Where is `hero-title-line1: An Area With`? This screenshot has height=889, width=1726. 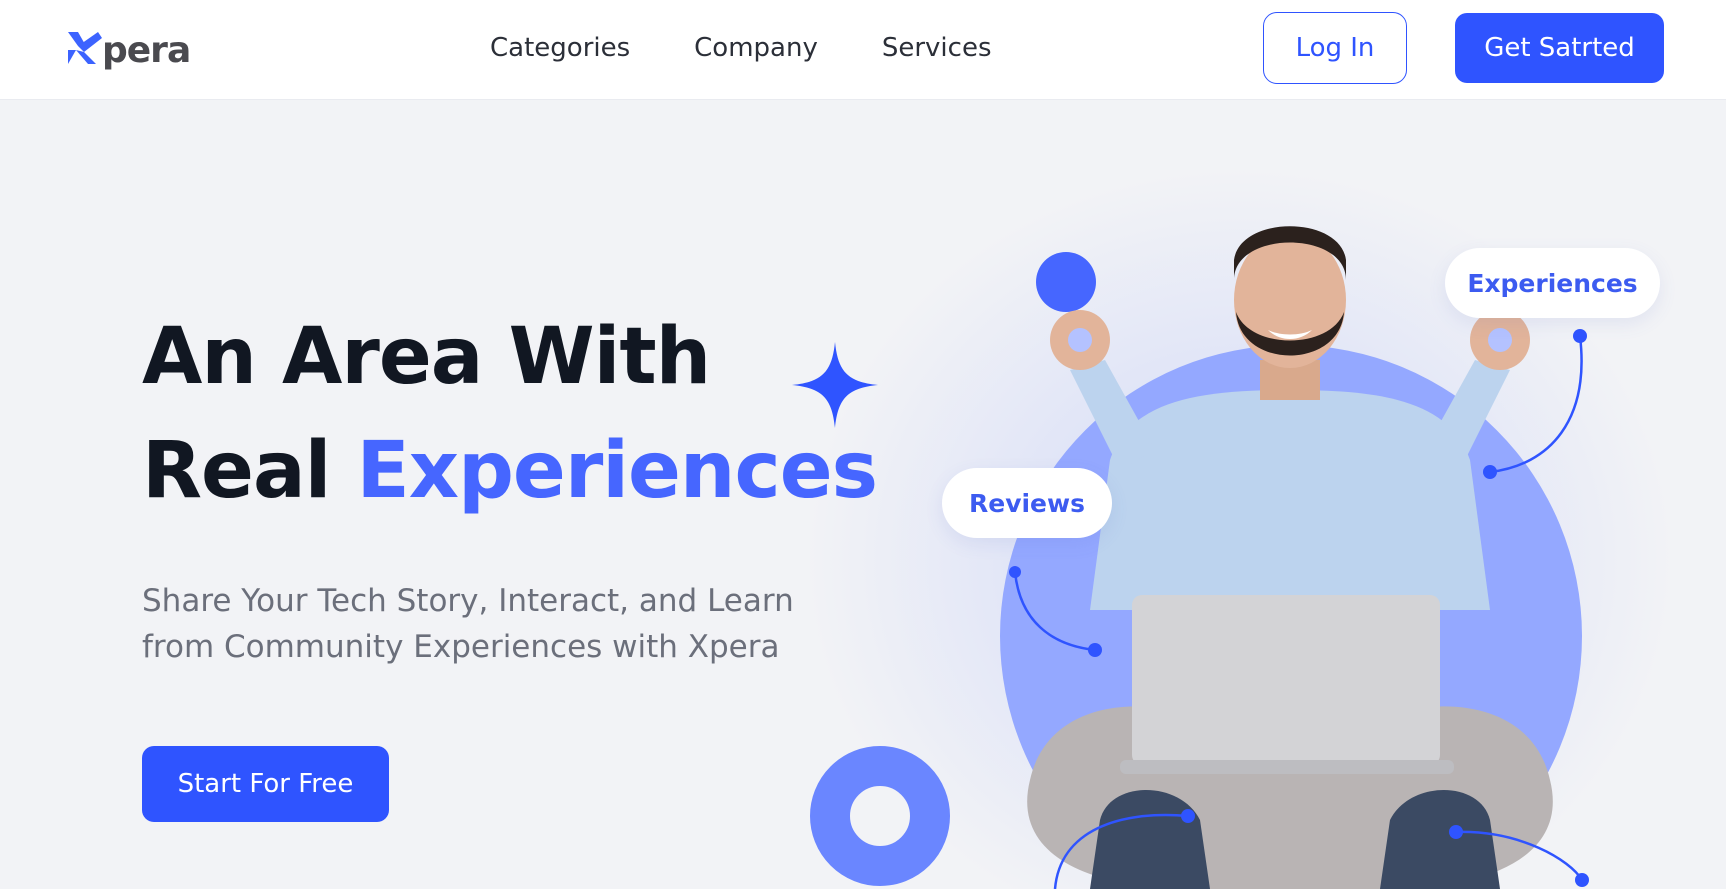 hero-title-line1: An Area With is located at coordinates (426, 357).